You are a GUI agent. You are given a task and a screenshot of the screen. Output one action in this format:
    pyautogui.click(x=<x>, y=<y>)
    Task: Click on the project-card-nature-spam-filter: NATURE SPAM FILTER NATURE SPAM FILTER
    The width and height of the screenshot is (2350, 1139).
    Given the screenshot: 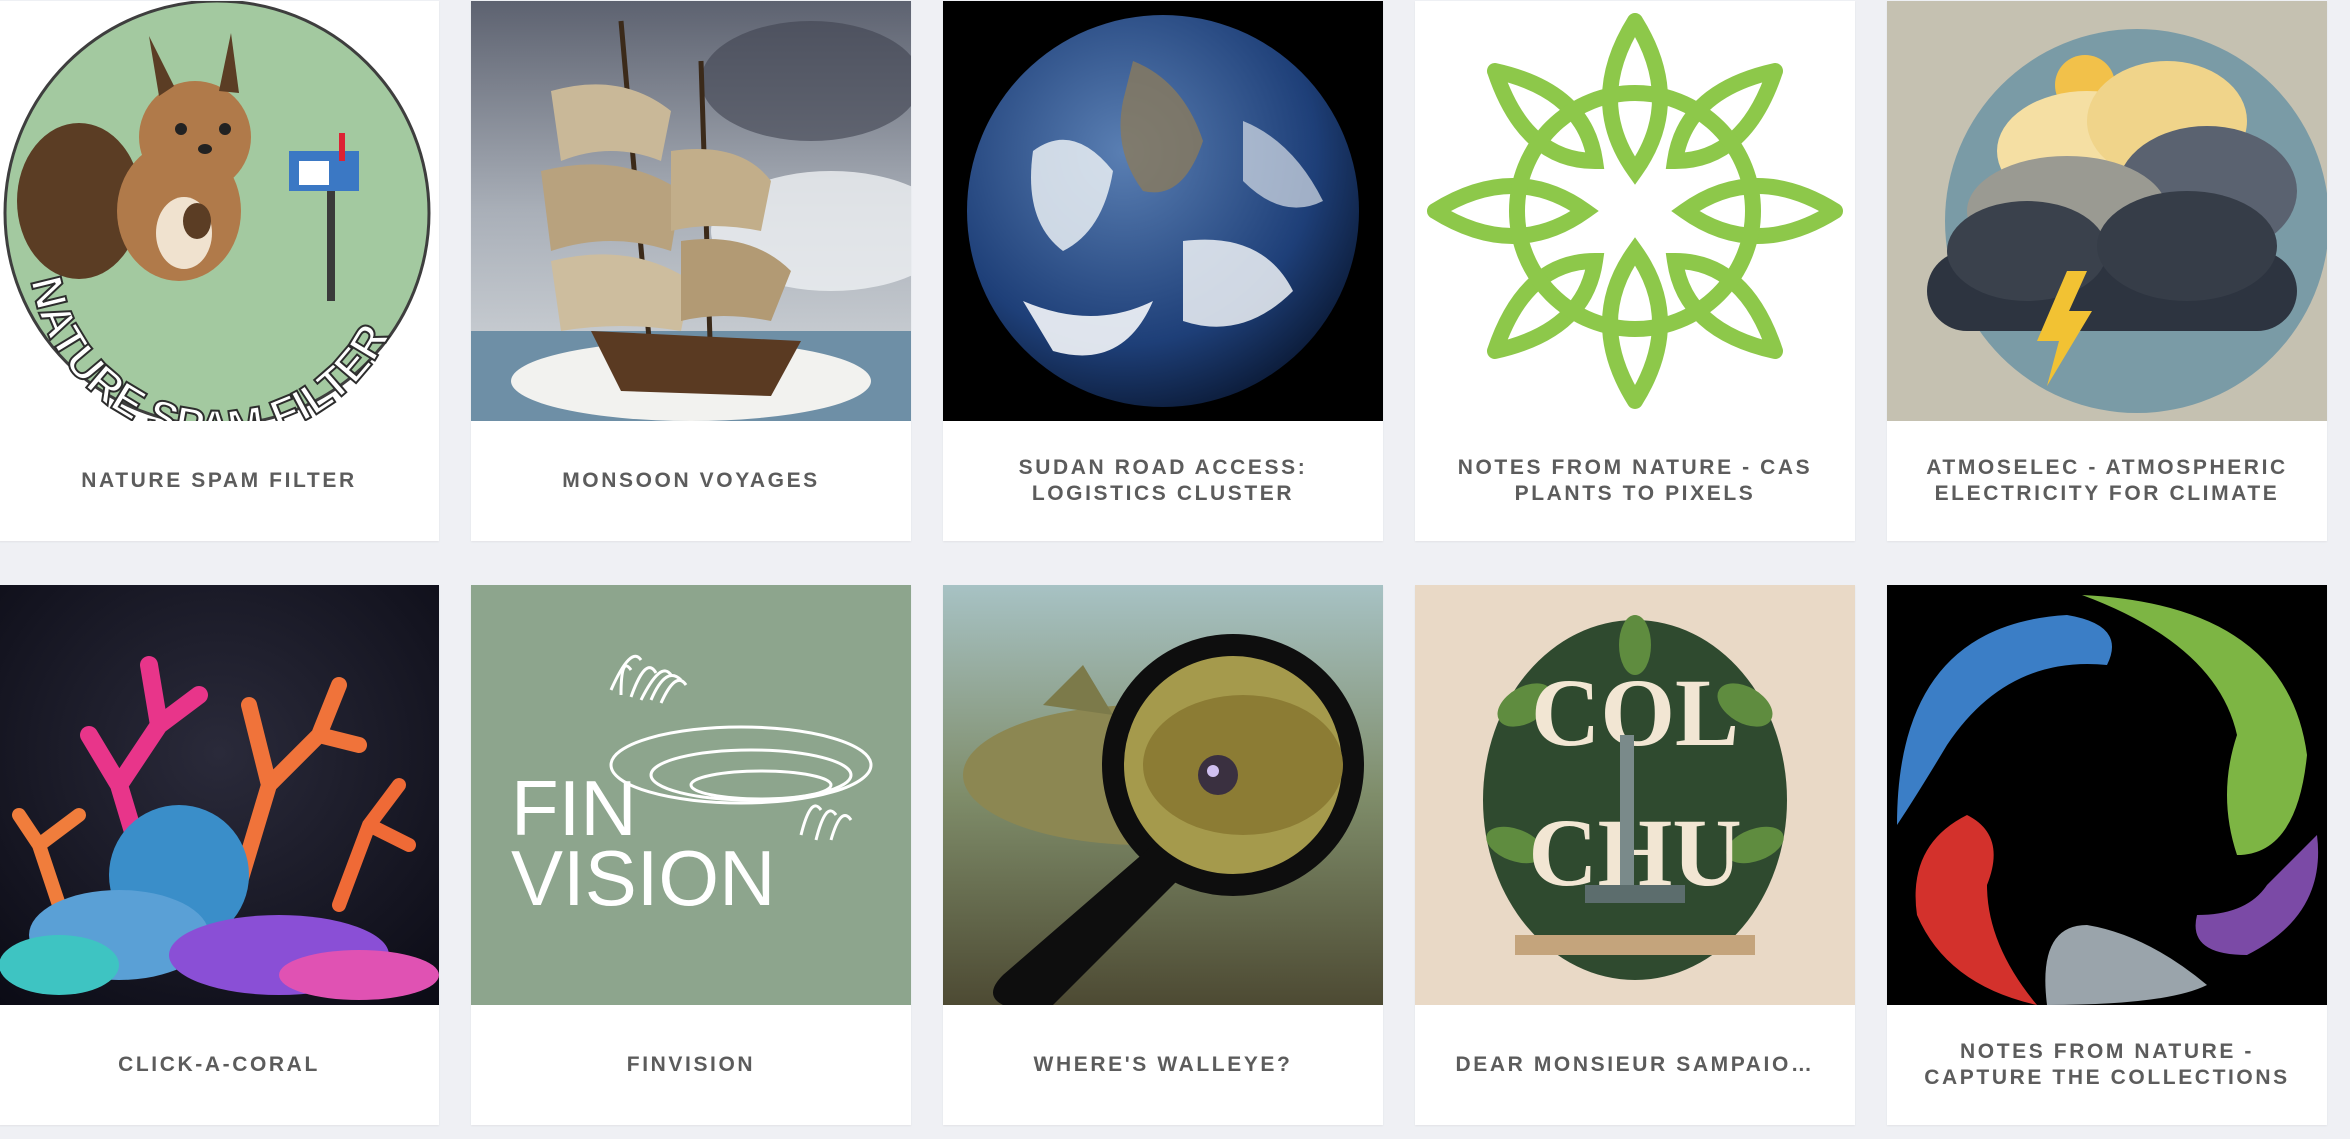 What is the action you would take?
    pyautogui.click(x=219, y=271)
    